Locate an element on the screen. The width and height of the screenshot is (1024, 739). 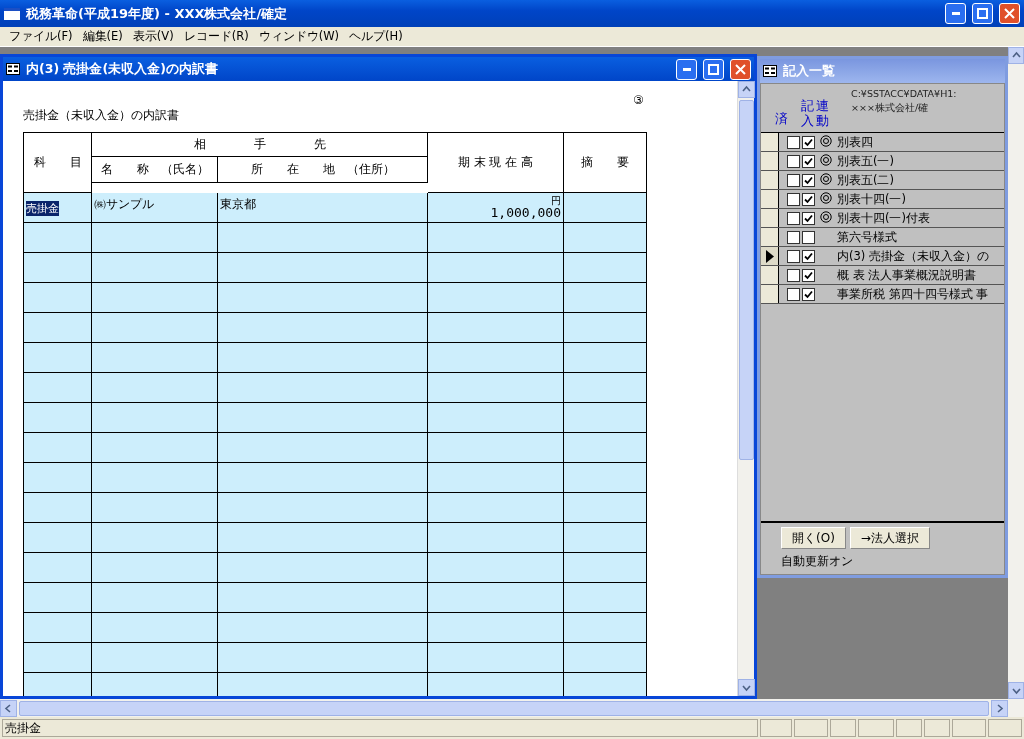
list-row: 別表十四(一)付表 is located at coordinates (882, 218).